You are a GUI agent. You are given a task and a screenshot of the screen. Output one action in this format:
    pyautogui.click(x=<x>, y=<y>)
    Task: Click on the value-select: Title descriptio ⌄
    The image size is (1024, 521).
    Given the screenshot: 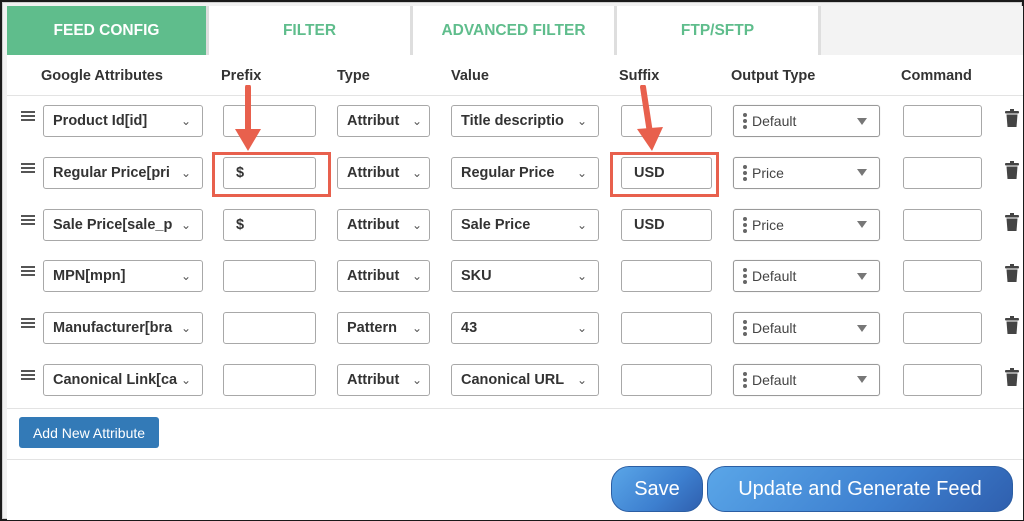 What is the action you would take?
    pyautogui.click(x=525, y=121)
    